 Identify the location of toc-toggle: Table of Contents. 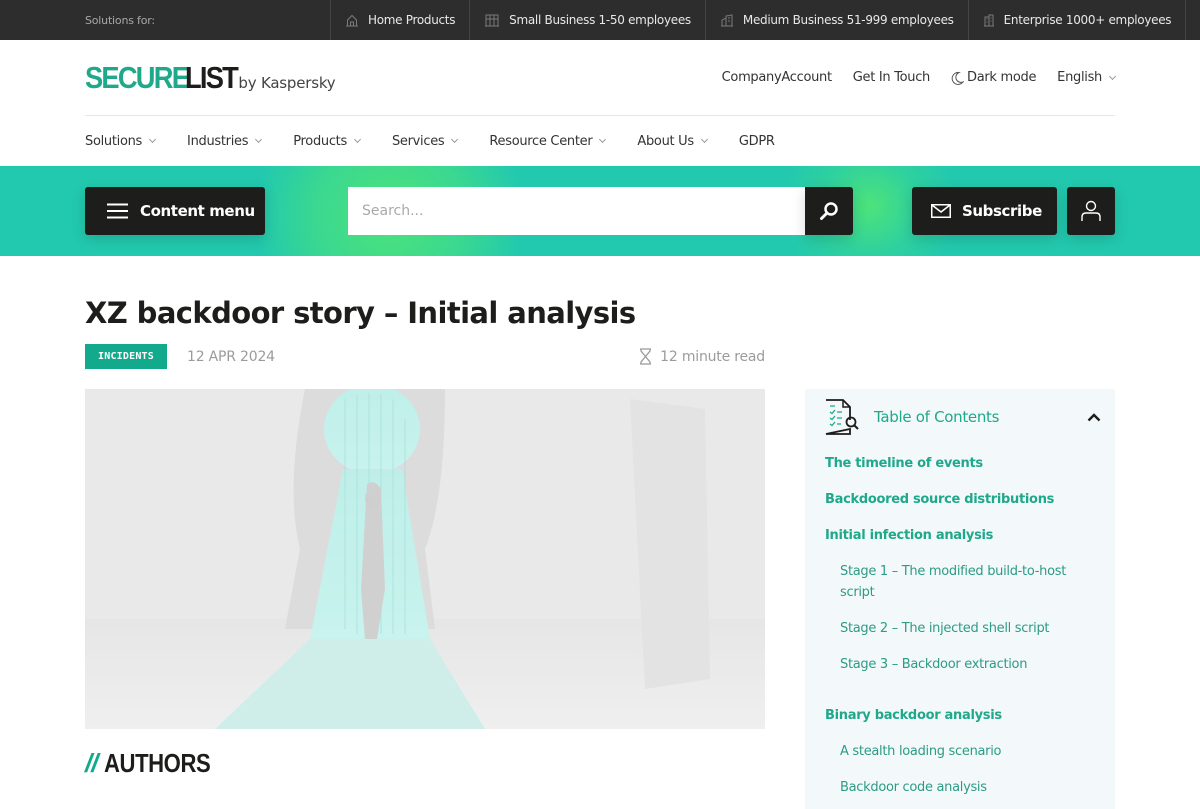
(963, 417).